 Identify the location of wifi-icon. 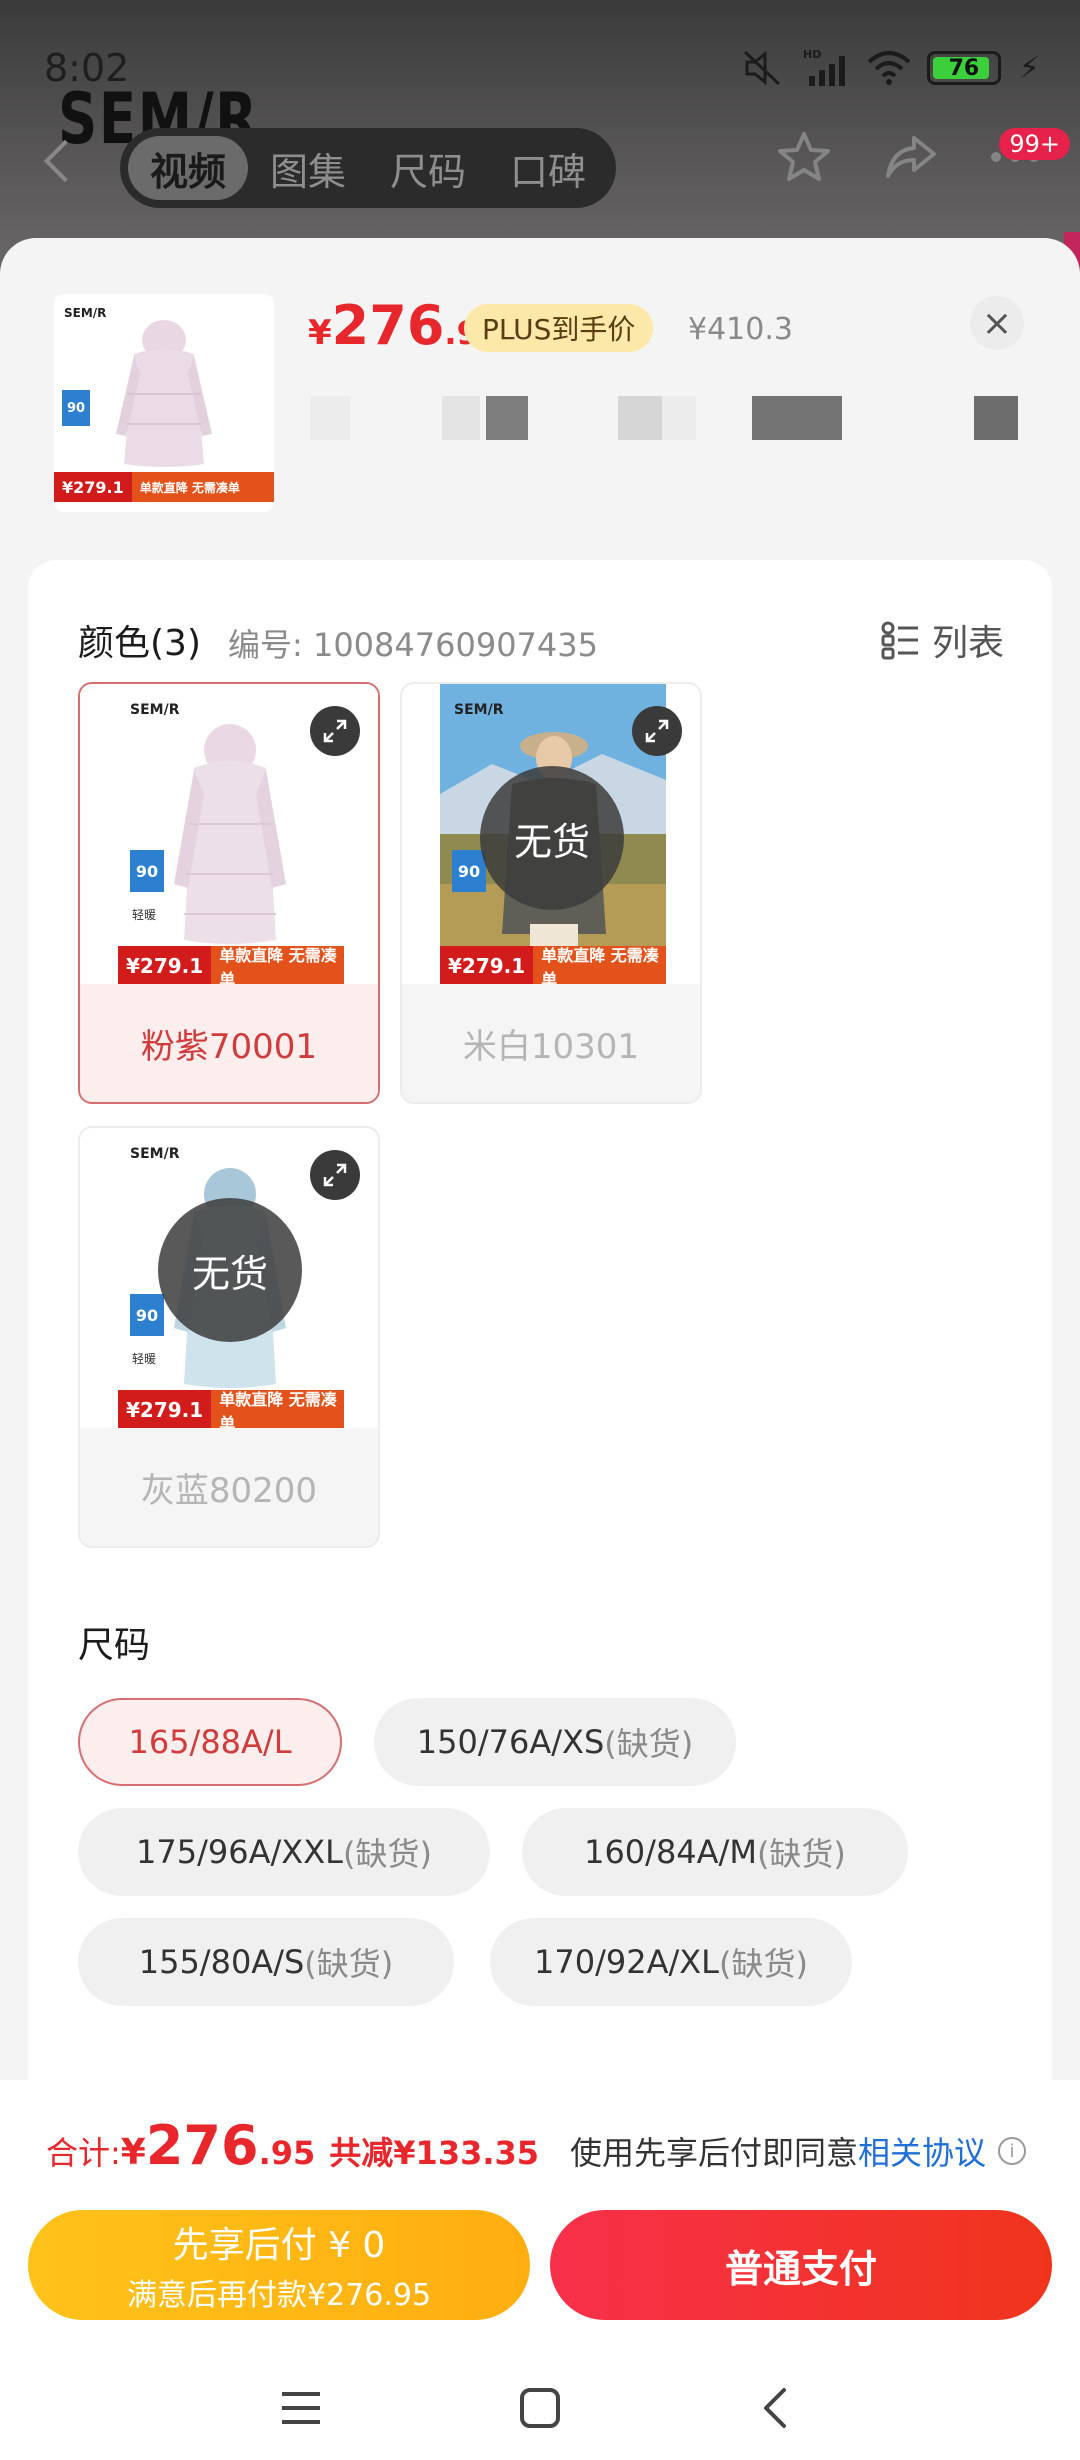
(888, 68).